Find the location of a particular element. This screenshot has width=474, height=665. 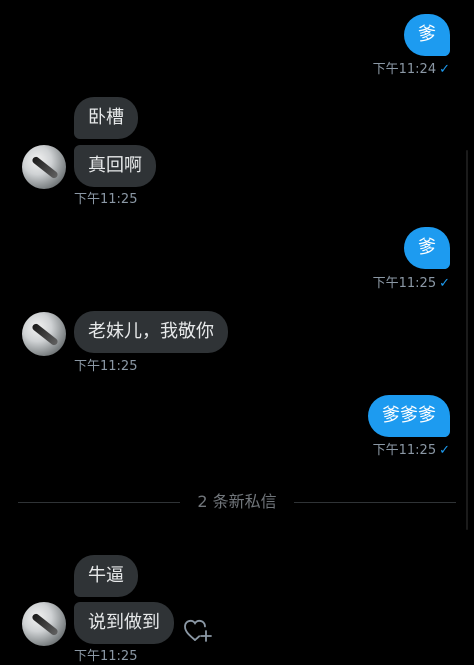

incoming-message-bubble: 说到做到 is located at coordinates (124, 623).